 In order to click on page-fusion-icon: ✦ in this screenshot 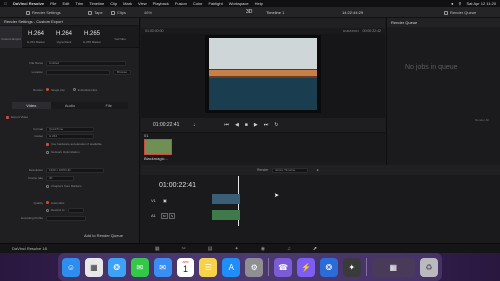, I will do `click(237, 249)`.